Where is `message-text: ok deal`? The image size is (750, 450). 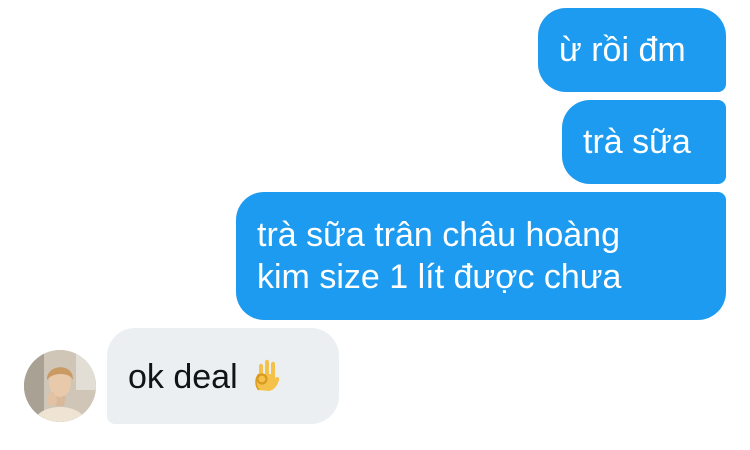 message-text: ok deal is located at coordinates (183, 377).